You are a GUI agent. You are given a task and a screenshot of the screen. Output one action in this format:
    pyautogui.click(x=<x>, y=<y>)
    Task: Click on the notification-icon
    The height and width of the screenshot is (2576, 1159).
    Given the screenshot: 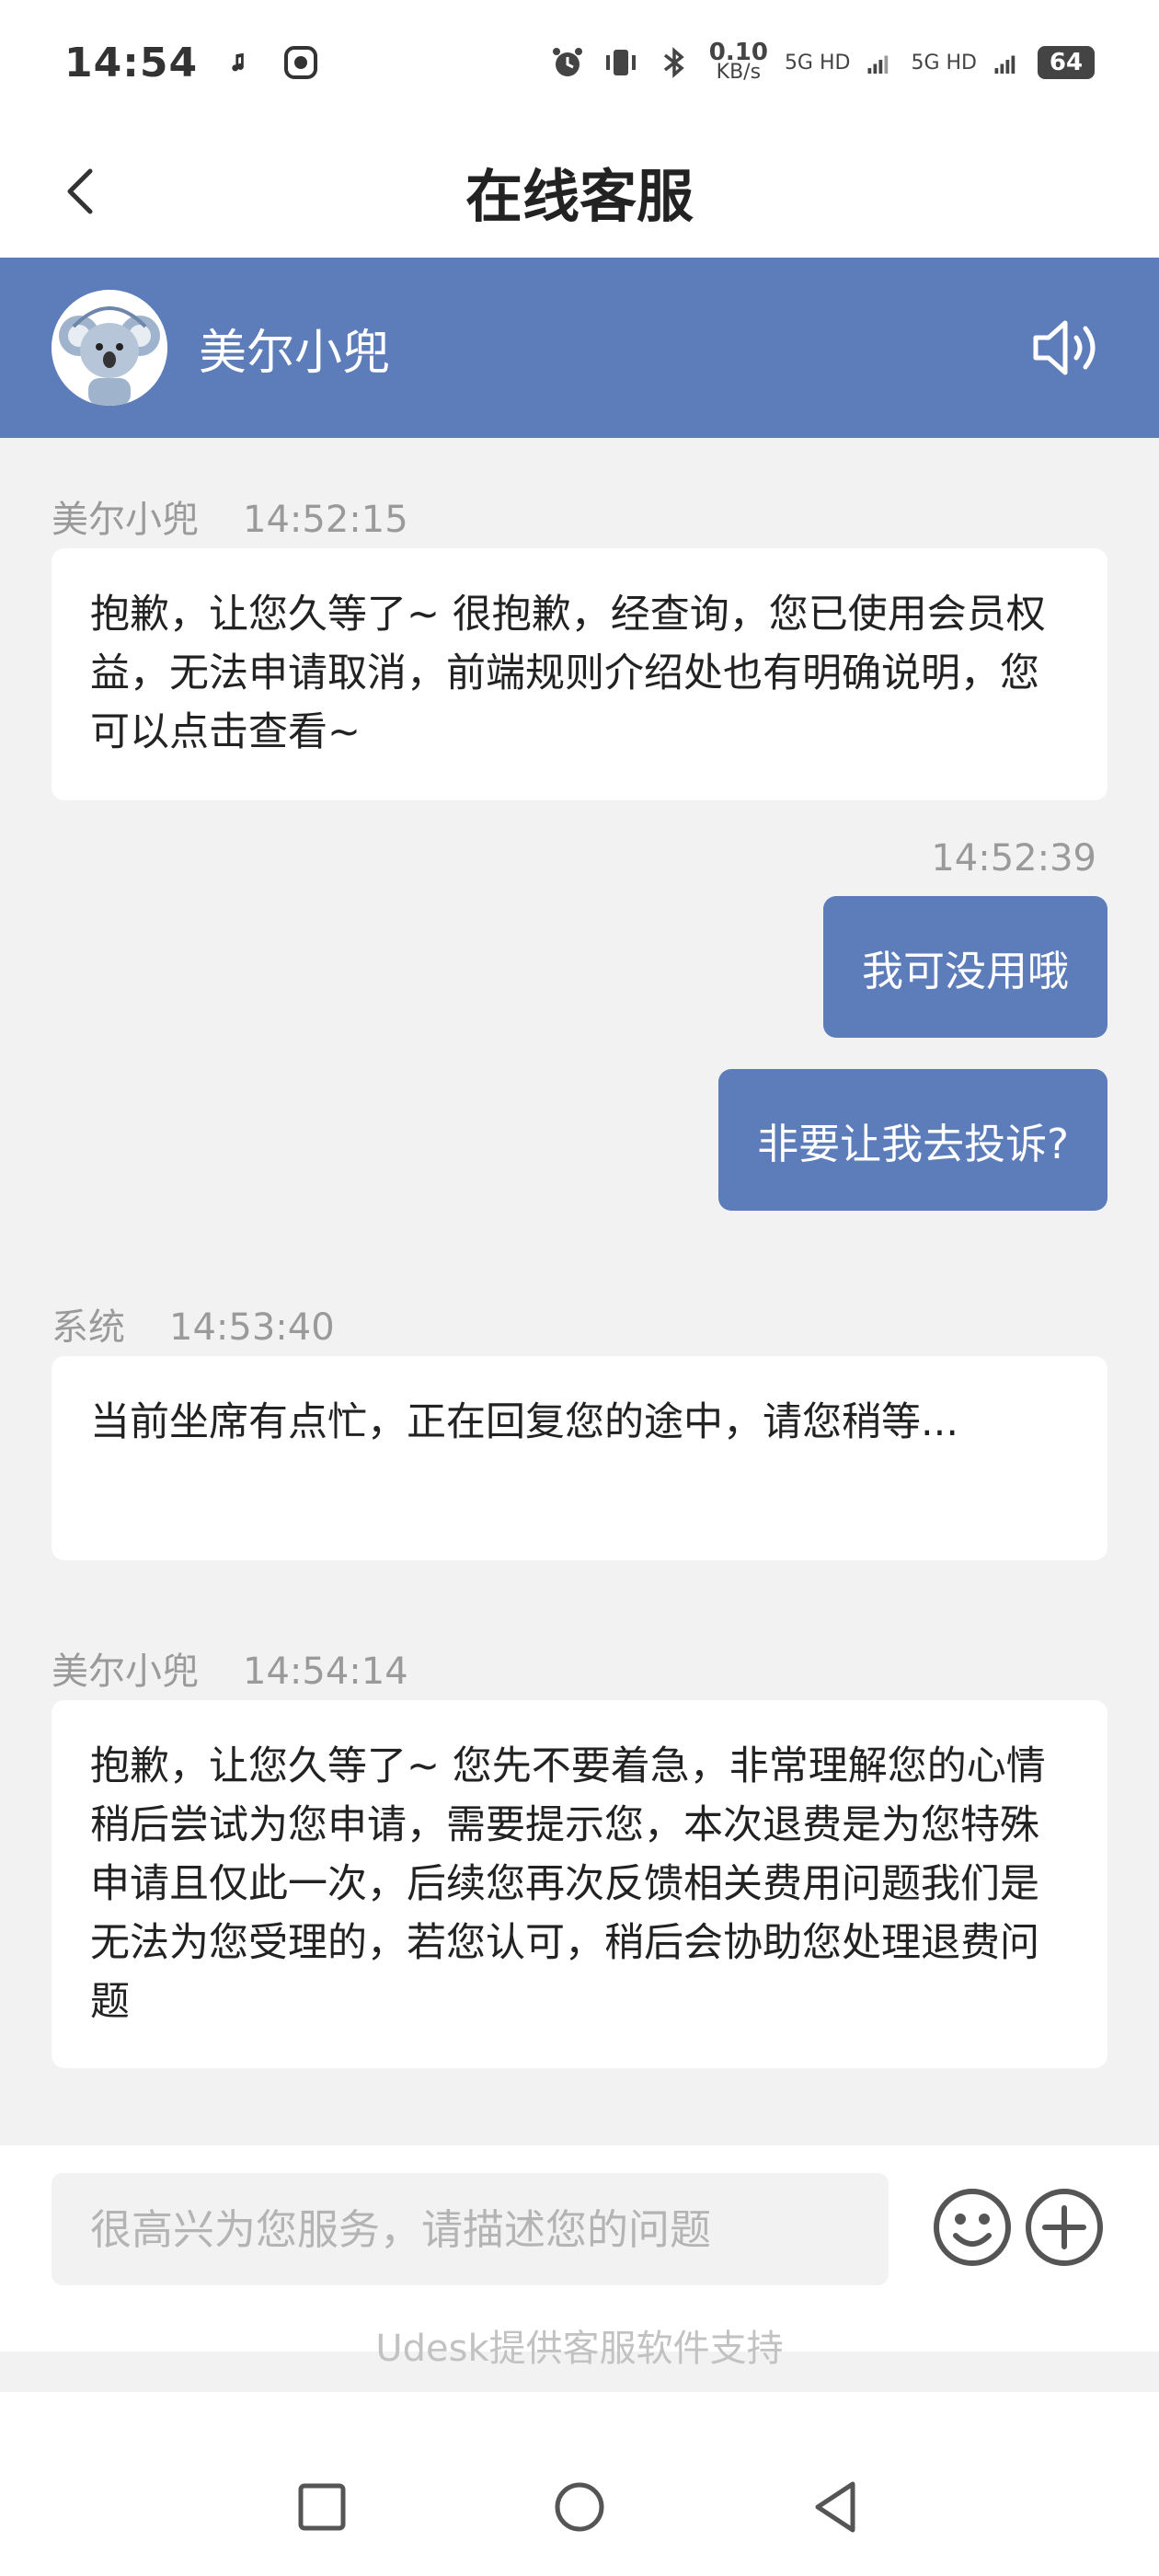 What is the action you would take?
    pyautogui.click(x=238, y=62)
    